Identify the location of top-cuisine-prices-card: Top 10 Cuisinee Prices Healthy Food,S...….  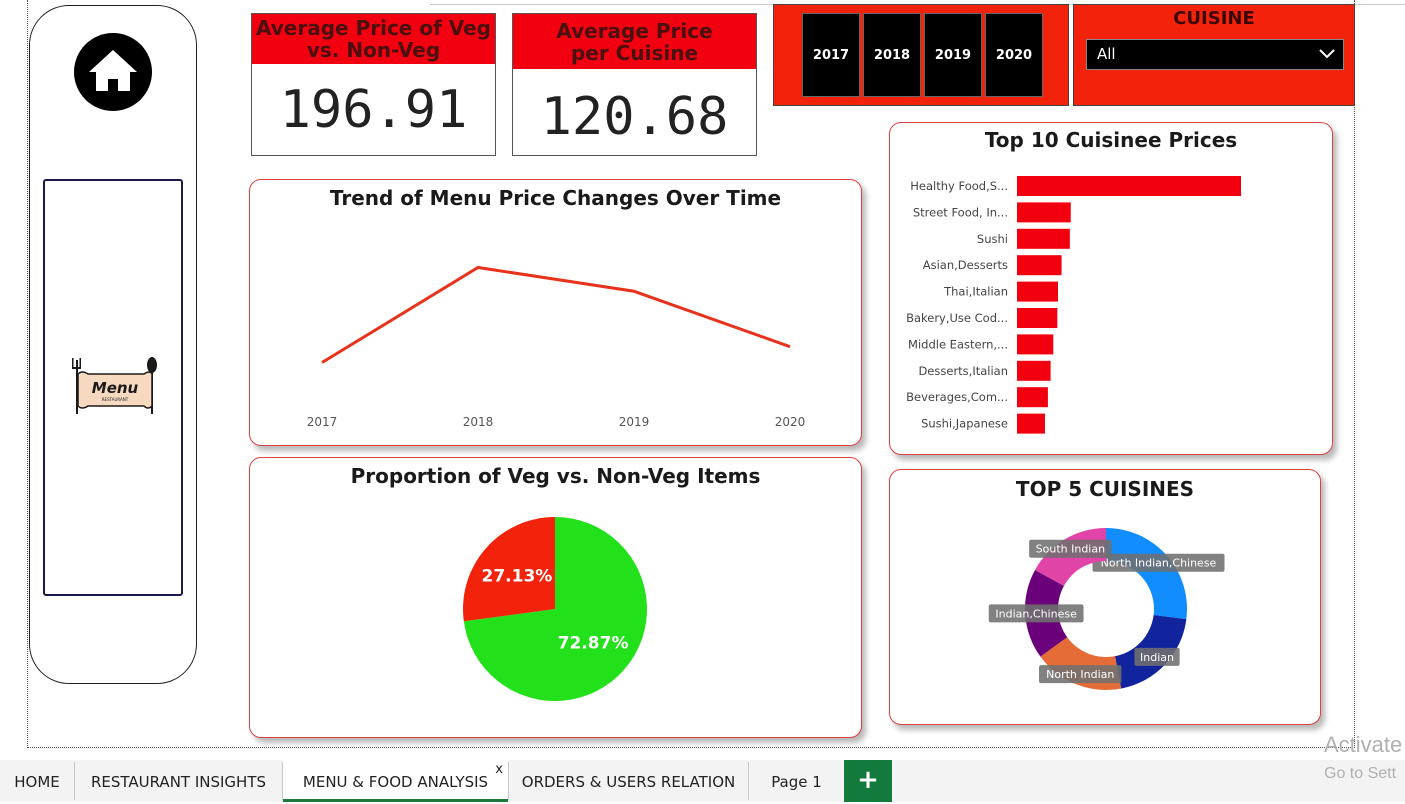
(1111, 288).